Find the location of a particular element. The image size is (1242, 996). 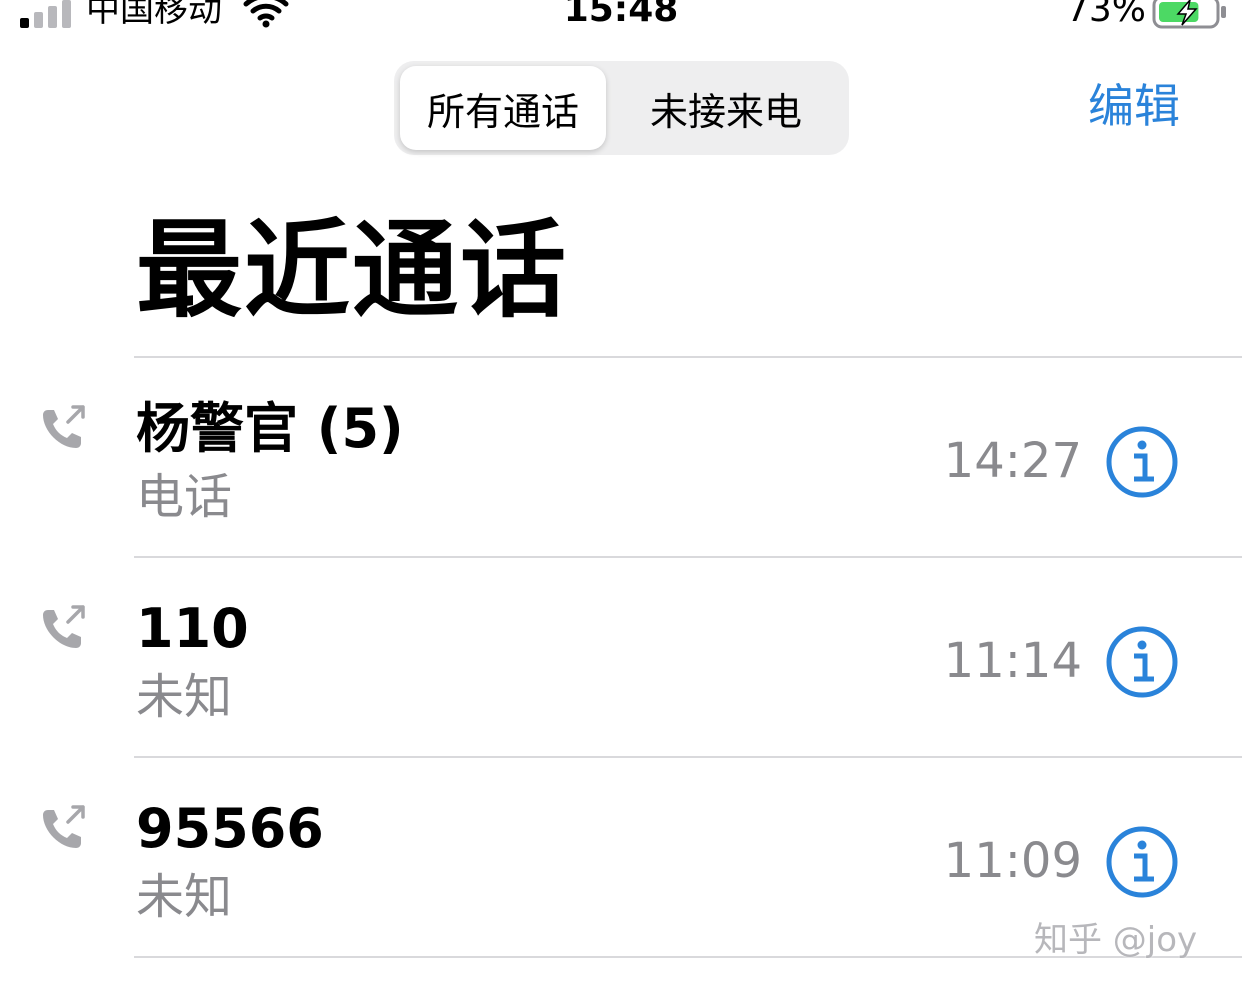

caller-name: 110 is located at coordinates (192, 628).